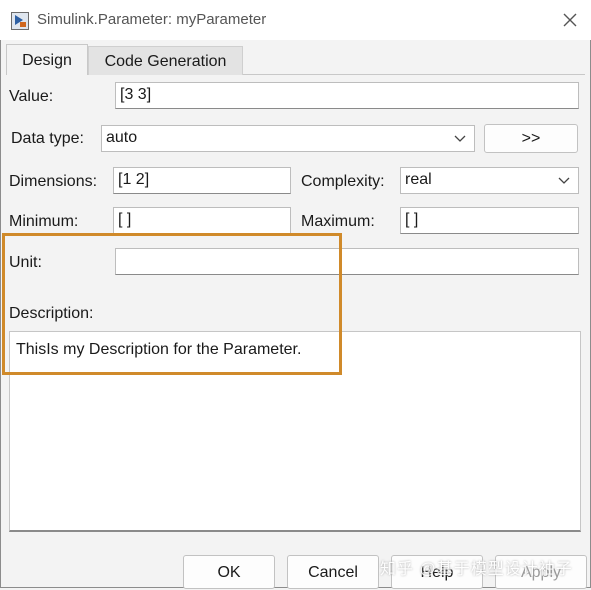 The image size is (591, 590). Describe the element at coordinates (20, 21) in the screenshot. I see `simulink-parameter-icon` at that location.